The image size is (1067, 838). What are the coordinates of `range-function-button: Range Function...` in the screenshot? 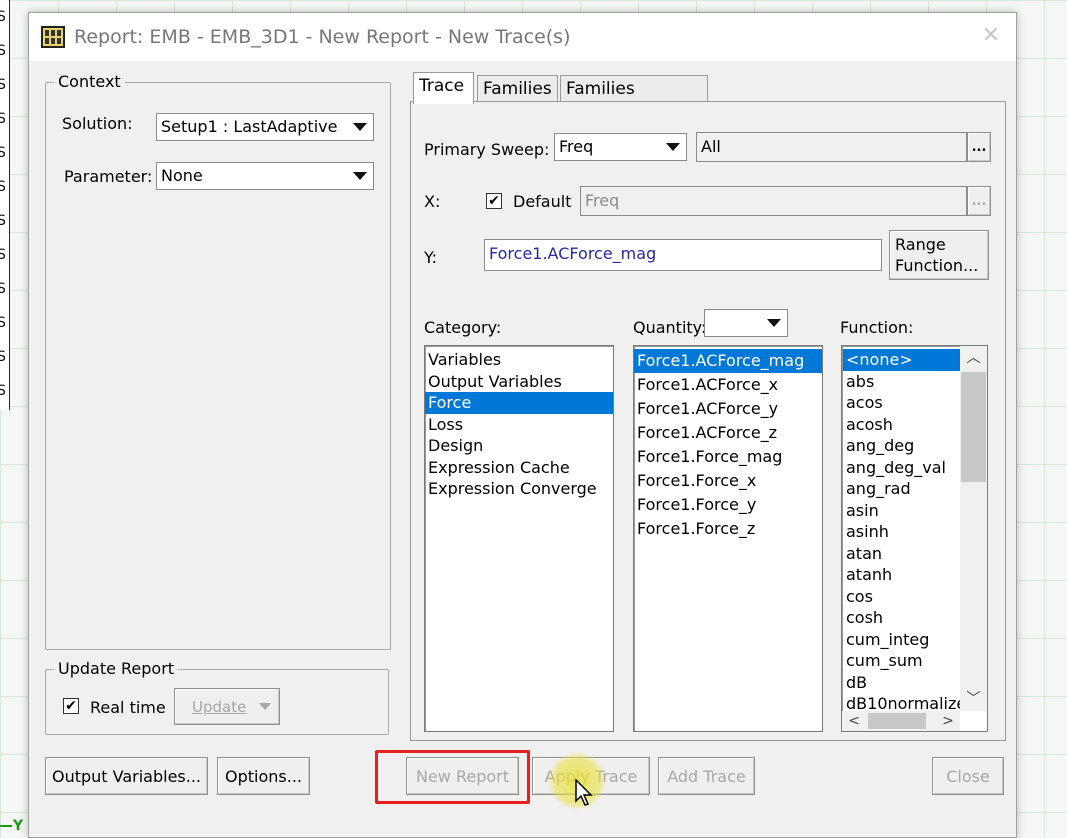 It's located at (939, 255).